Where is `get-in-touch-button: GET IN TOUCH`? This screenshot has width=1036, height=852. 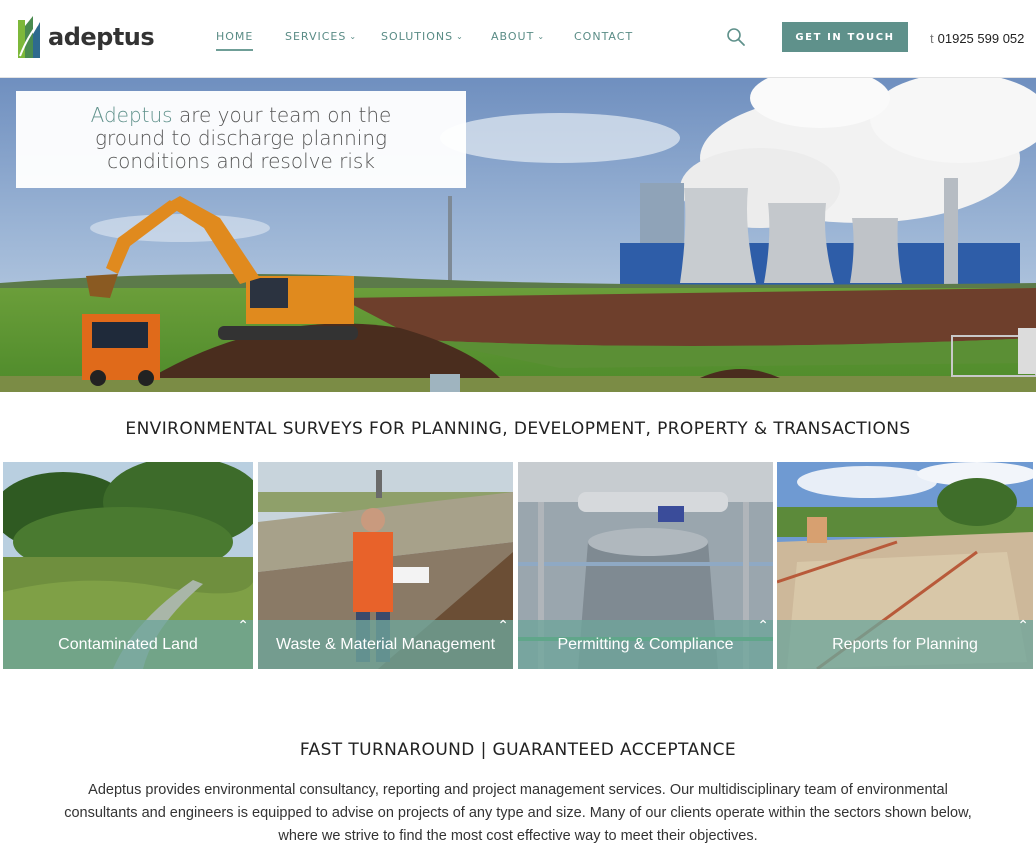
get-in-touch-button: GET IN TOUCH is located at coordinates (845, 37).